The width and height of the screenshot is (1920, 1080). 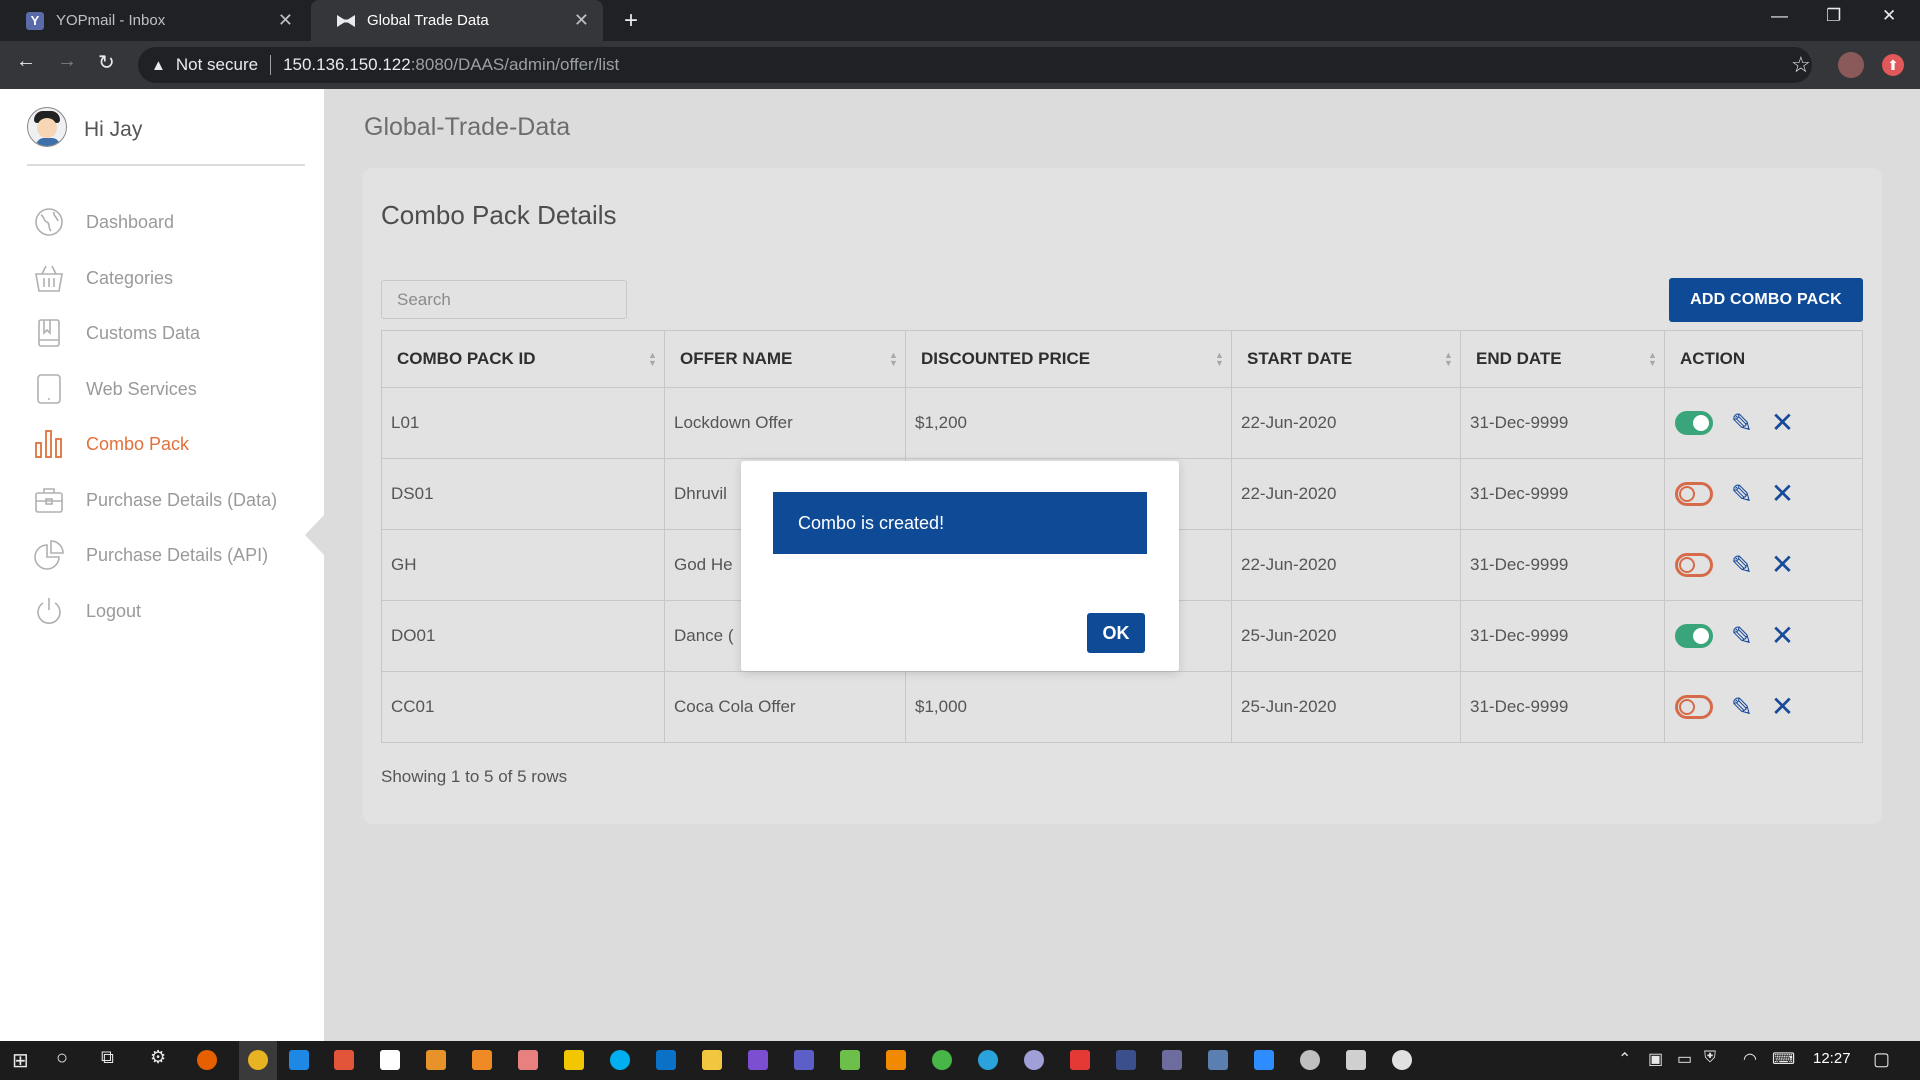 What do you see at coordinates (1562, 359) in the screenshot?
I see `column-header: END DATE ▲ ▼` at bounding box center [1562, 359].